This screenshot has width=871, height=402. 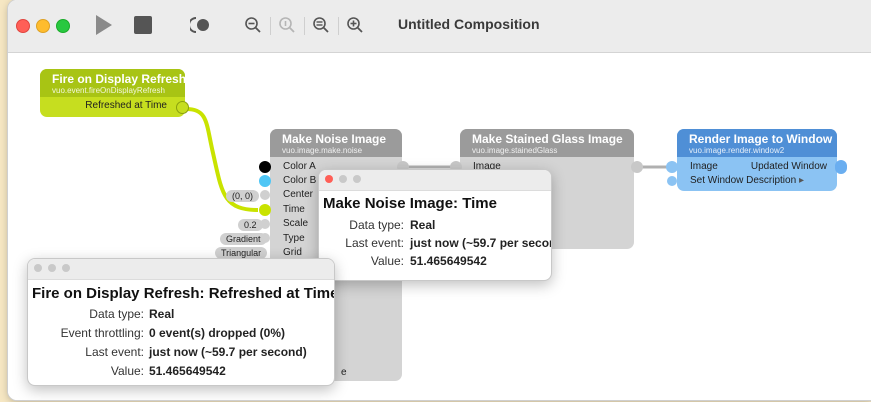 What do you see at coordinates (294, 209) in the screenshot?
I see `input-port-label-time: Time` at bounding box center [294, 209].